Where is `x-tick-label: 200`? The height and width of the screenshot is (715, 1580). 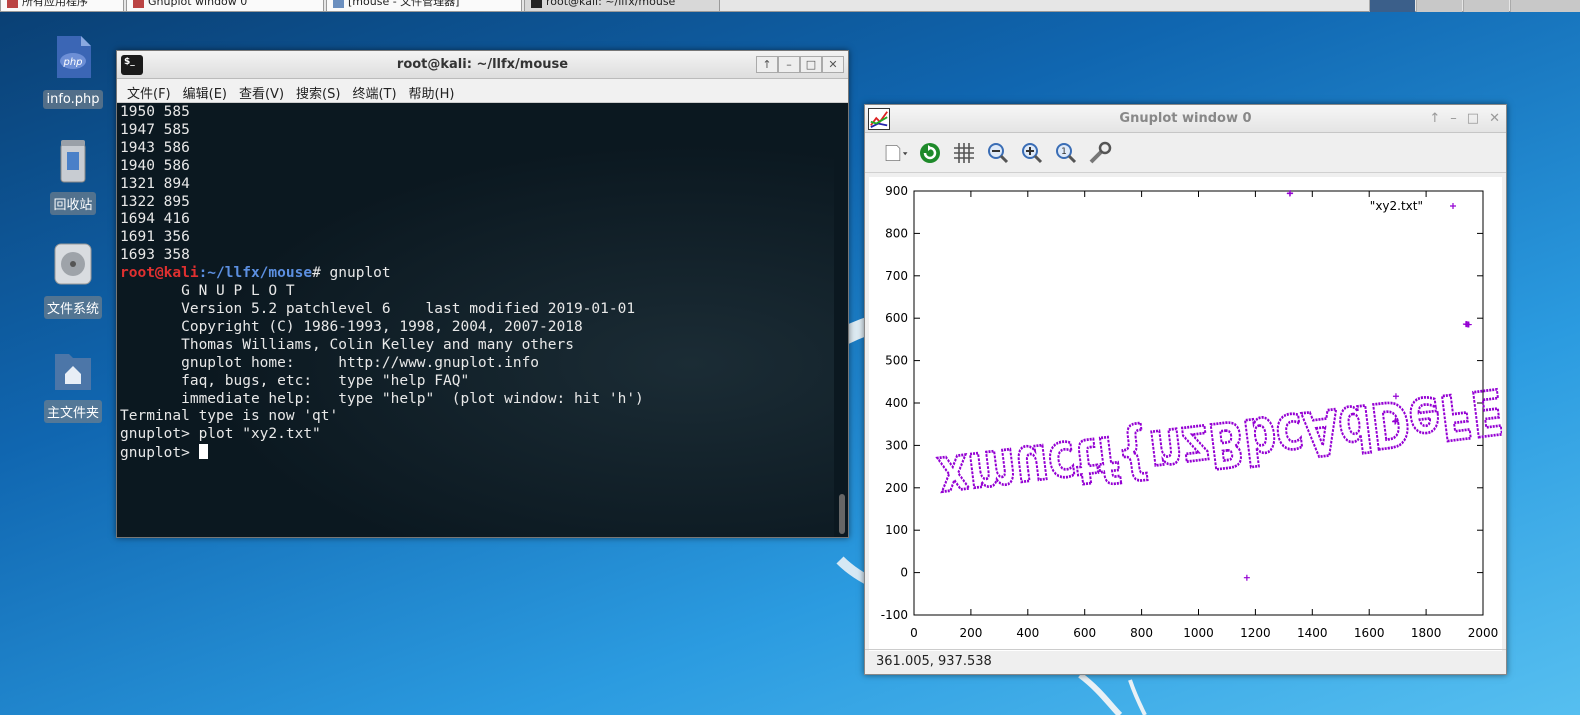 x-tick-label: 200 is located at coordinates (970, 633).